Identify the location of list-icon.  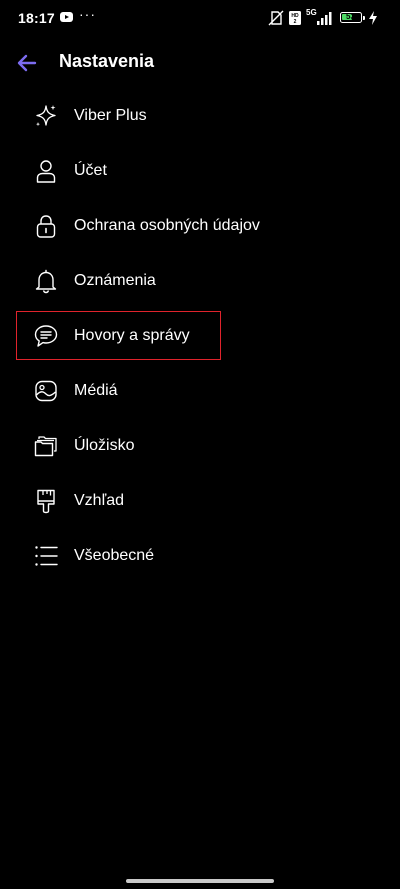
(46, 556).